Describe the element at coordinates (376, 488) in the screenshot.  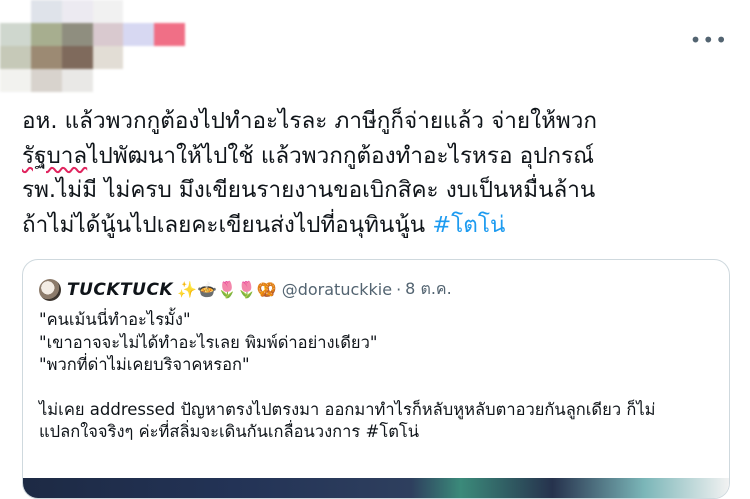
I see `quoted-media-preview` at that location.